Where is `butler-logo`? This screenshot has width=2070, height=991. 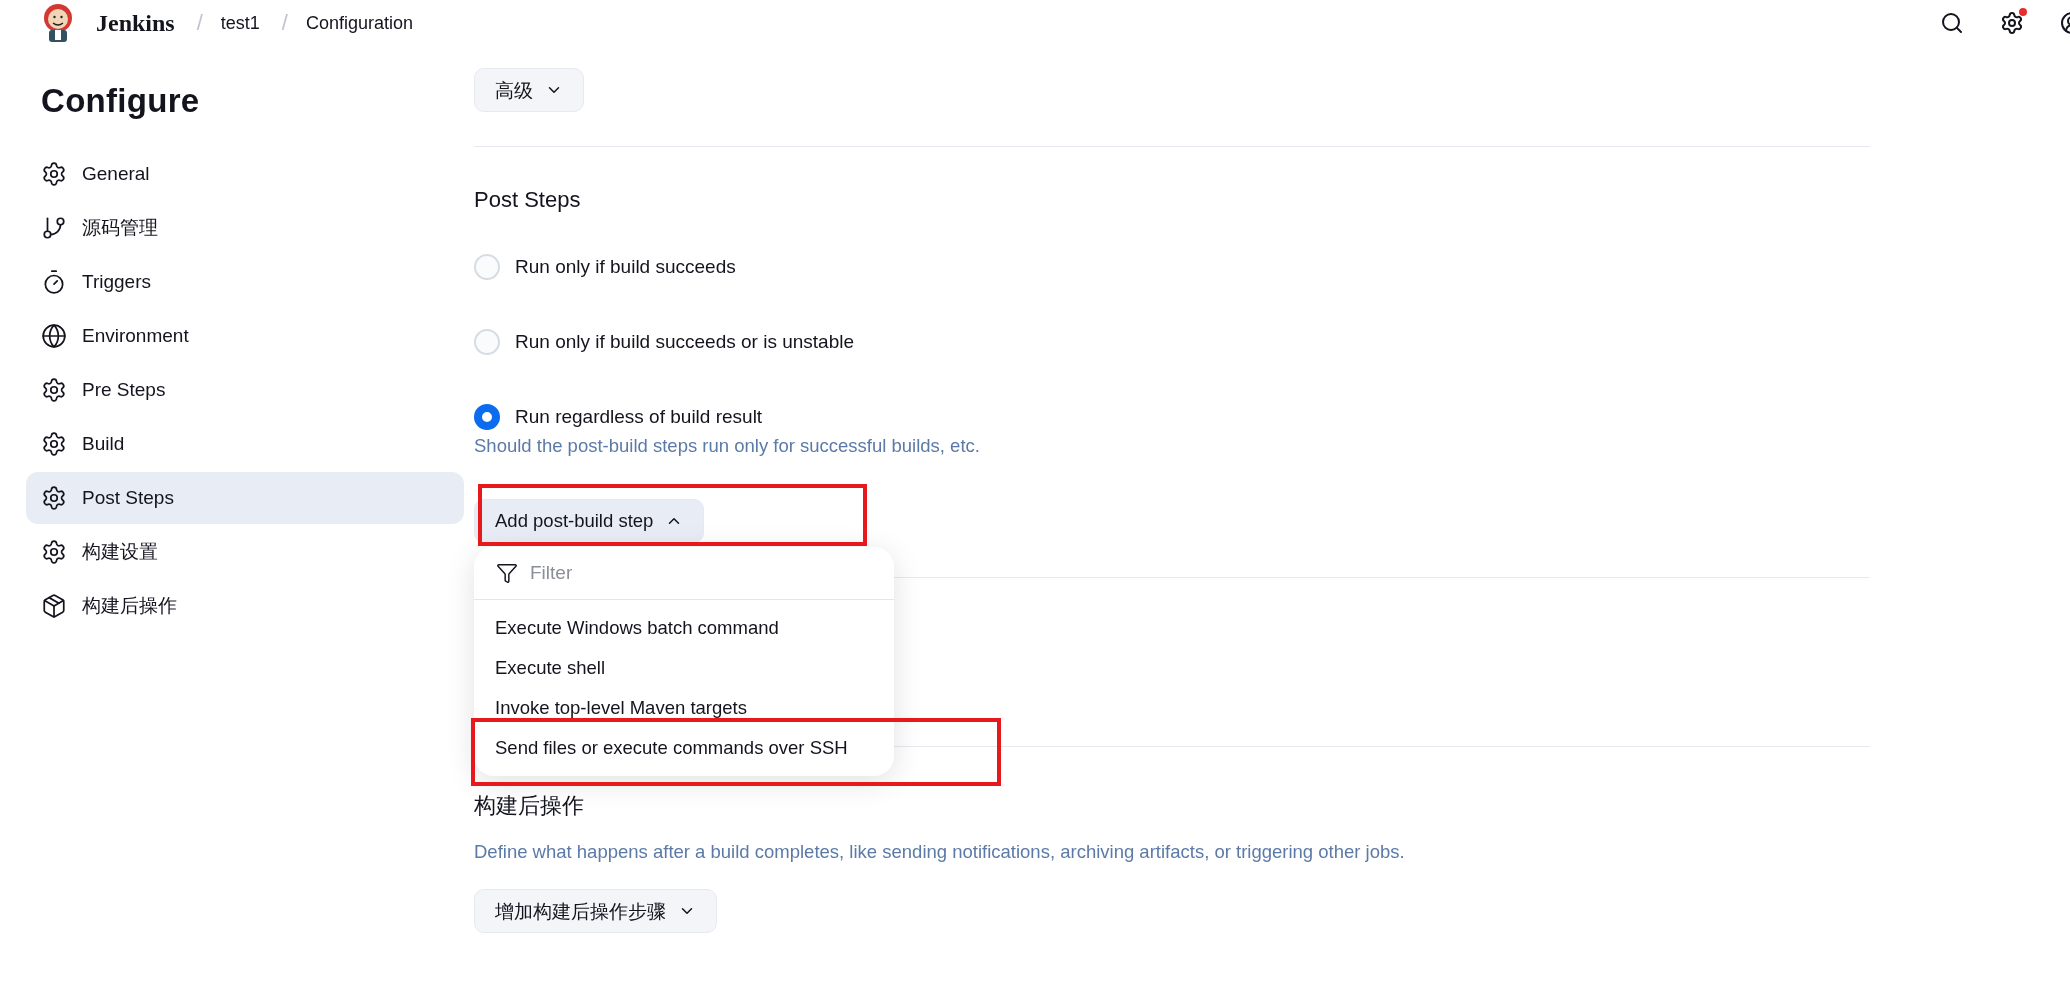
butler-logo is located at coordinates (58, 23).